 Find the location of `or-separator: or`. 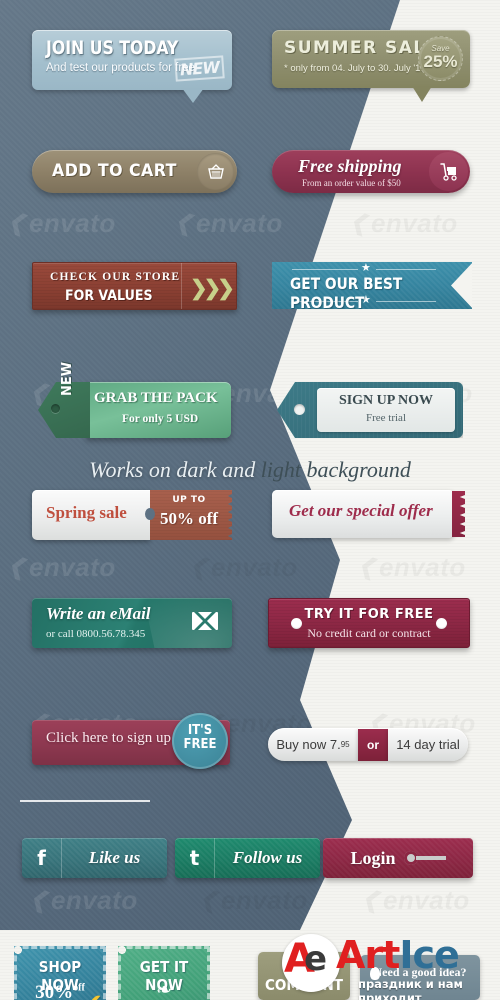

or-separator: or is located at coordinates (373, 744).